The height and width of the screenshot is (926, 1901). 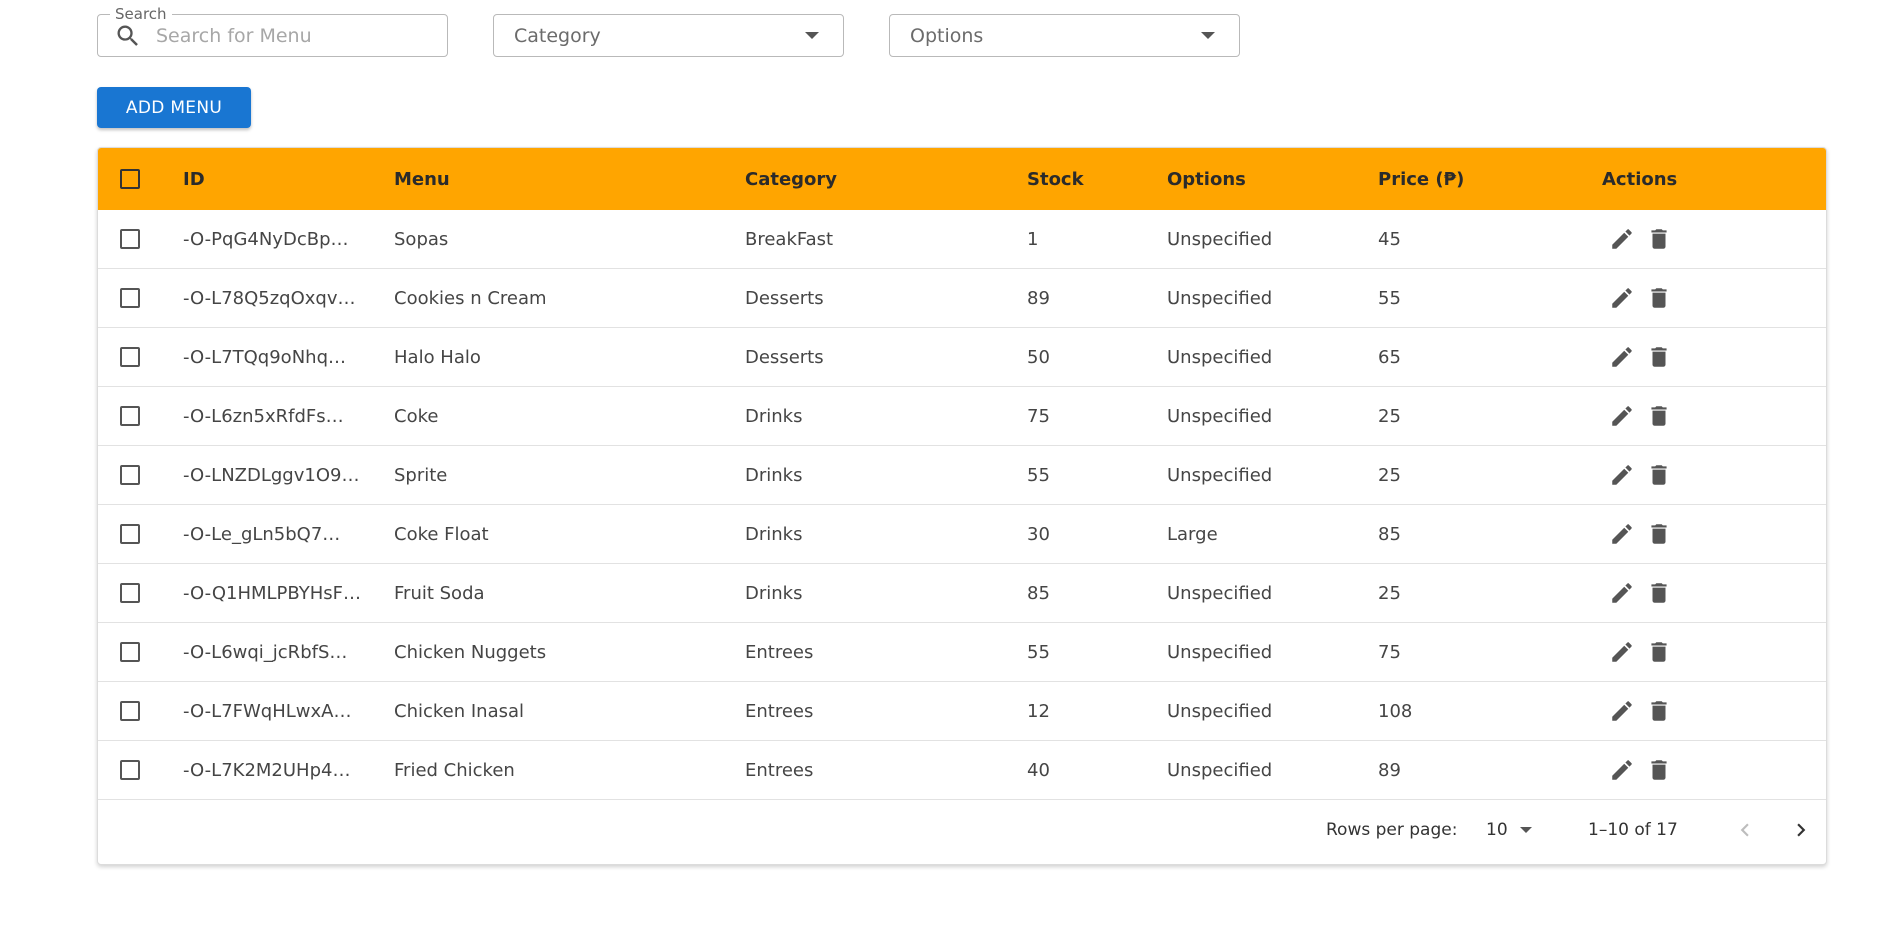 I want to click on cell-stock: 12, so click(x=1038, y=711).